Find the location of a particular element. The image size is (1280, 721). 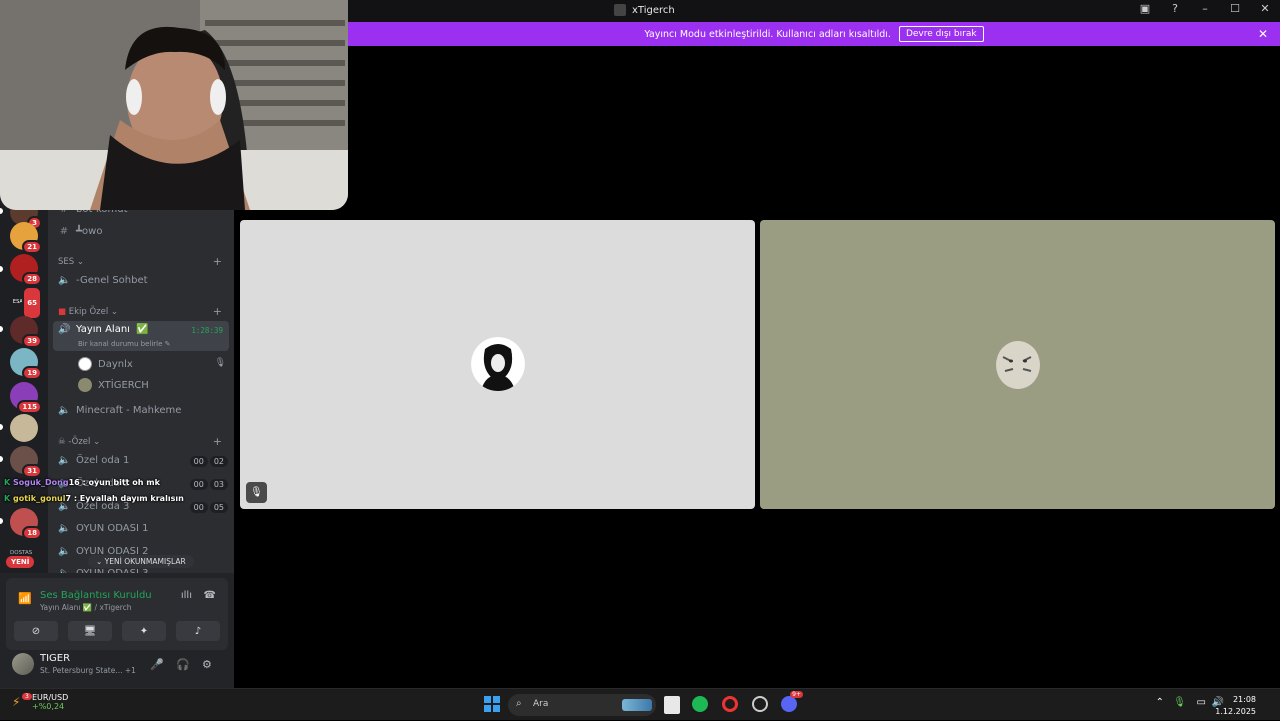

category-ses: SES ⌄ is located at coordinates (71, 262).